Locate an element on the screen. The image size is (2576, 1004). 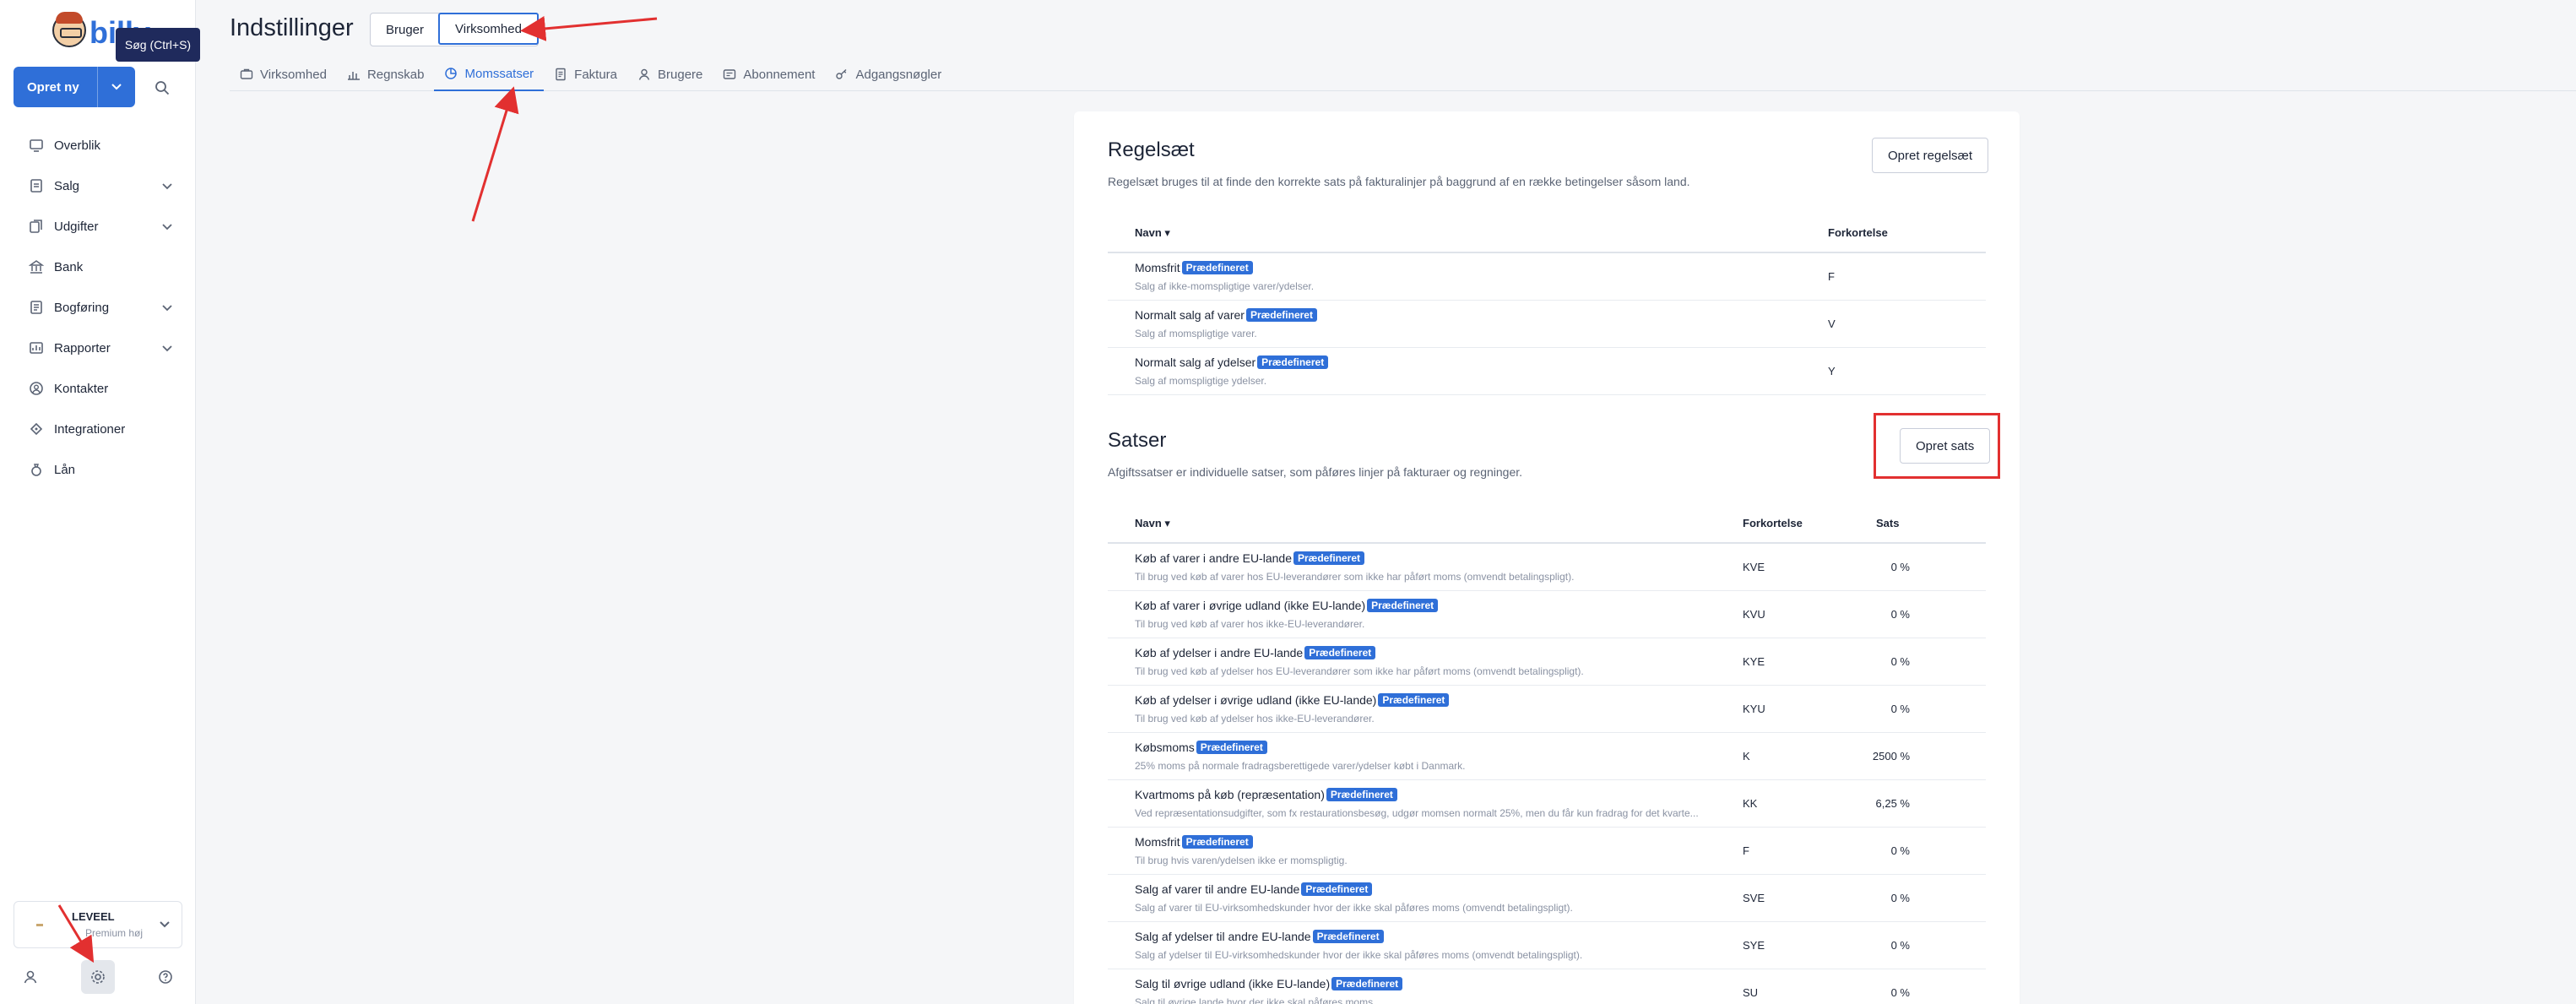
page-title: Indstillinger is located at coordinates (292, 28).